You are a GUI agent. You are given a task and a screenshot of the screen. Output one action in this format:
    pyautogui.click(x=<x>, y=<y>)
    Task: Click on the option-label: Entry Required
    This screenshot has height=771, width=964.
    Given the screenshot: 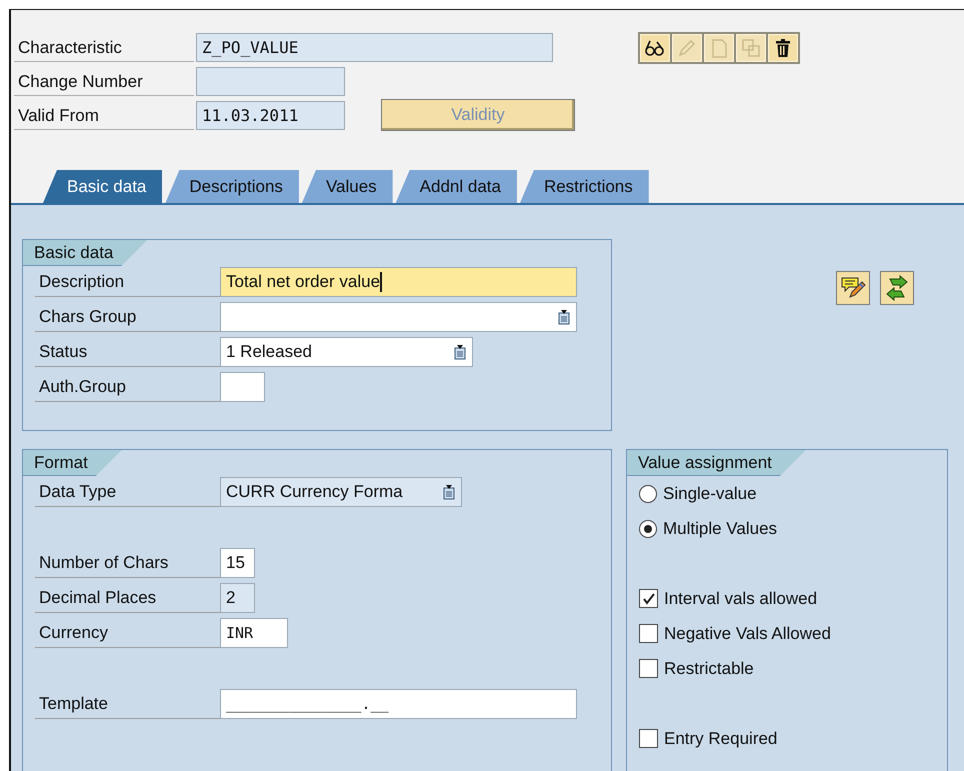 What is the action you would take?
    pyautogui.click(x=721, y=738)
    